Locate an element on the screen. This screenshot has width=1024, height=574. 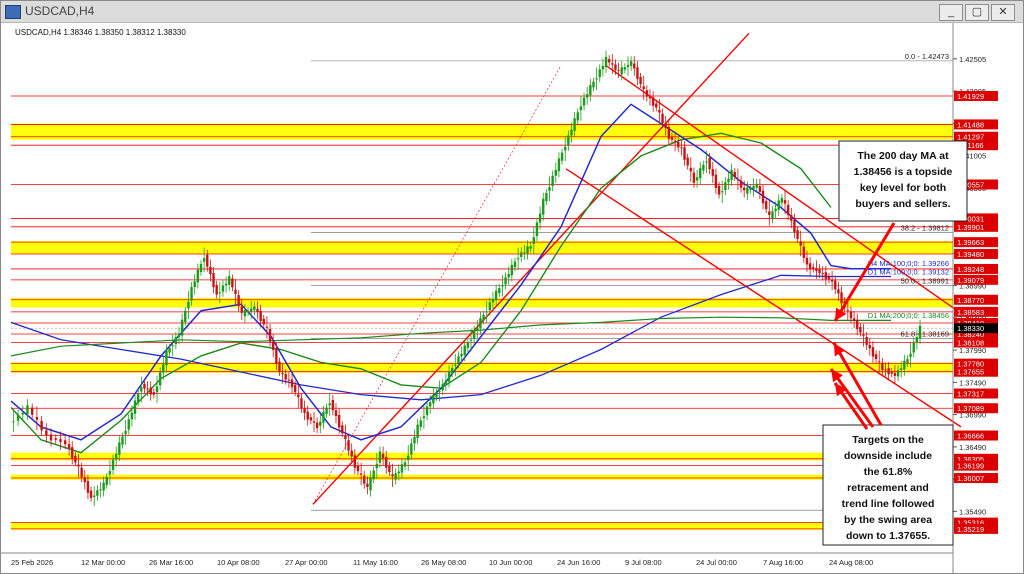
level-tag-label: 1.35219 is located at coordinates (970, 529).